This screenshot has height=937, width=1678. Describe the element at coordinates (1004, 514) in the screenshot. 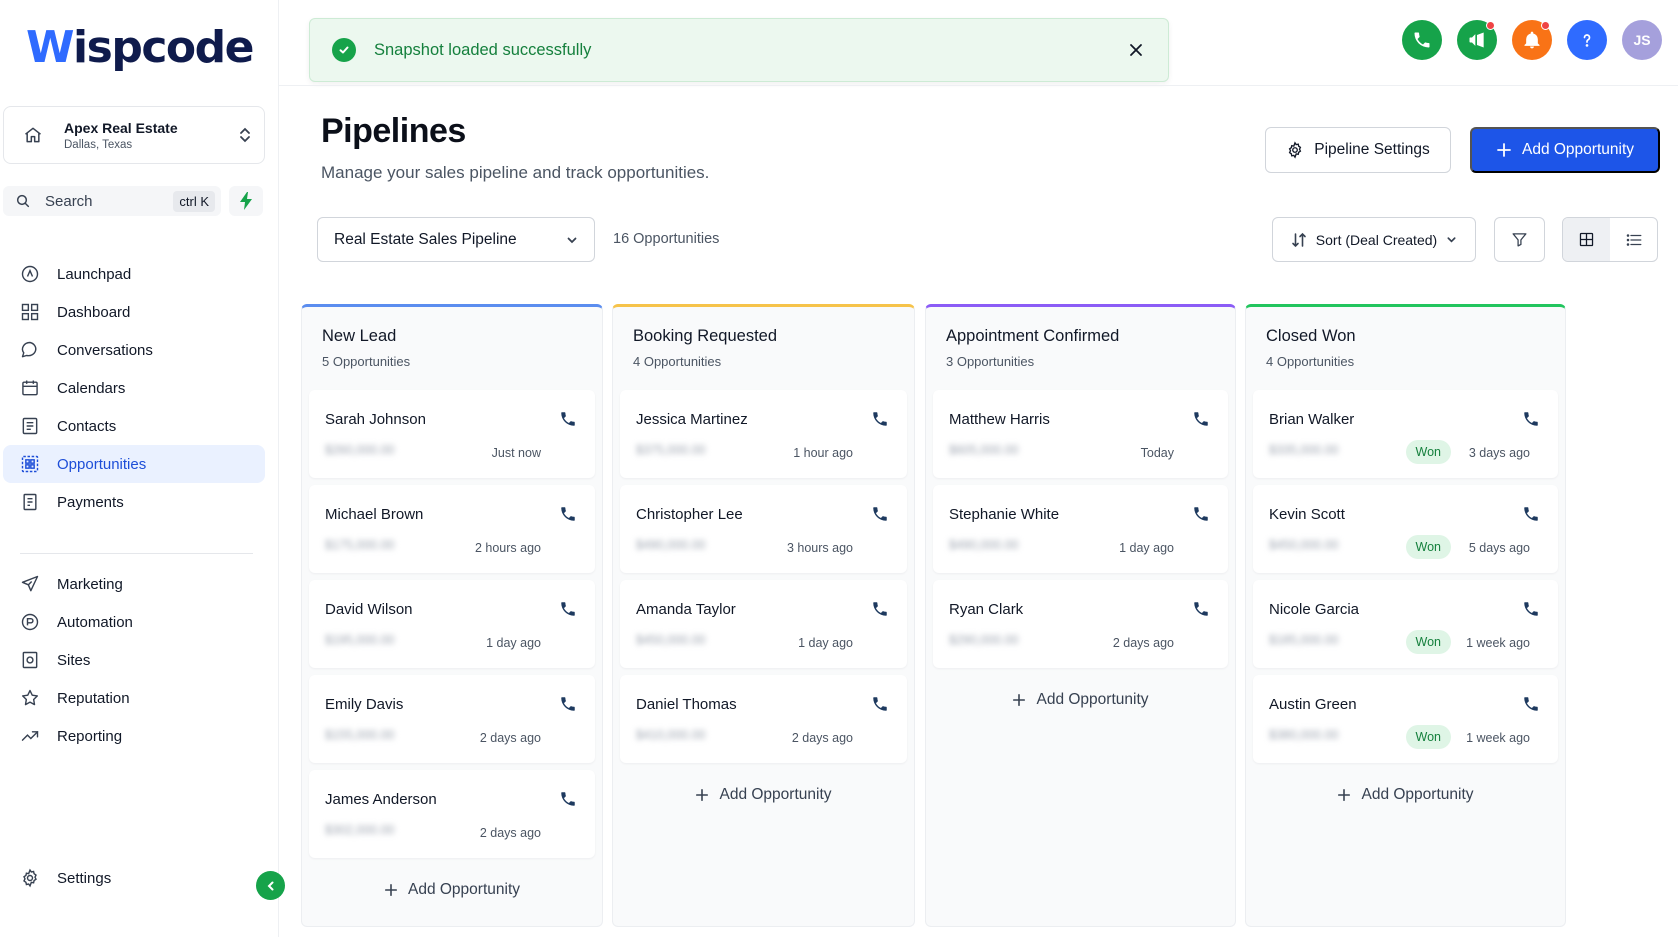

I see `contact-name: Stephanie White` at that location.